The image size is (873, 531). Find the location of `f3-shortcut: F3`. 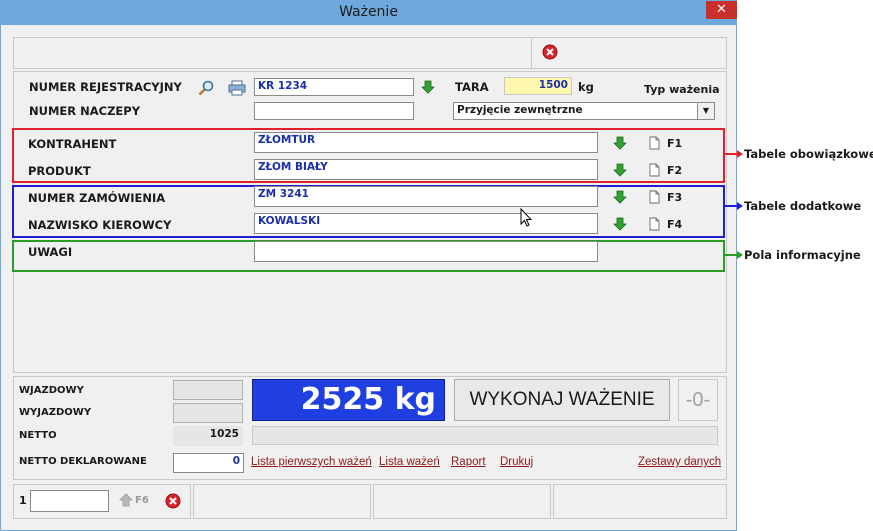

f3-shortcut: F3 is located at coordinates (675, 197).